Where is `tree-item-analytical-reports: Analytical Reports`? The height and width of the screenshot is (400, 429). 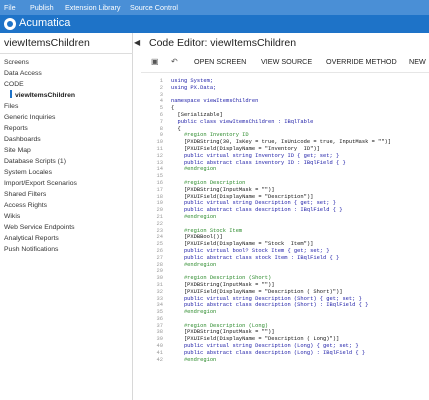 tree-item-analytical-reports: Analytical Reports is located at coordinates (66, 238).